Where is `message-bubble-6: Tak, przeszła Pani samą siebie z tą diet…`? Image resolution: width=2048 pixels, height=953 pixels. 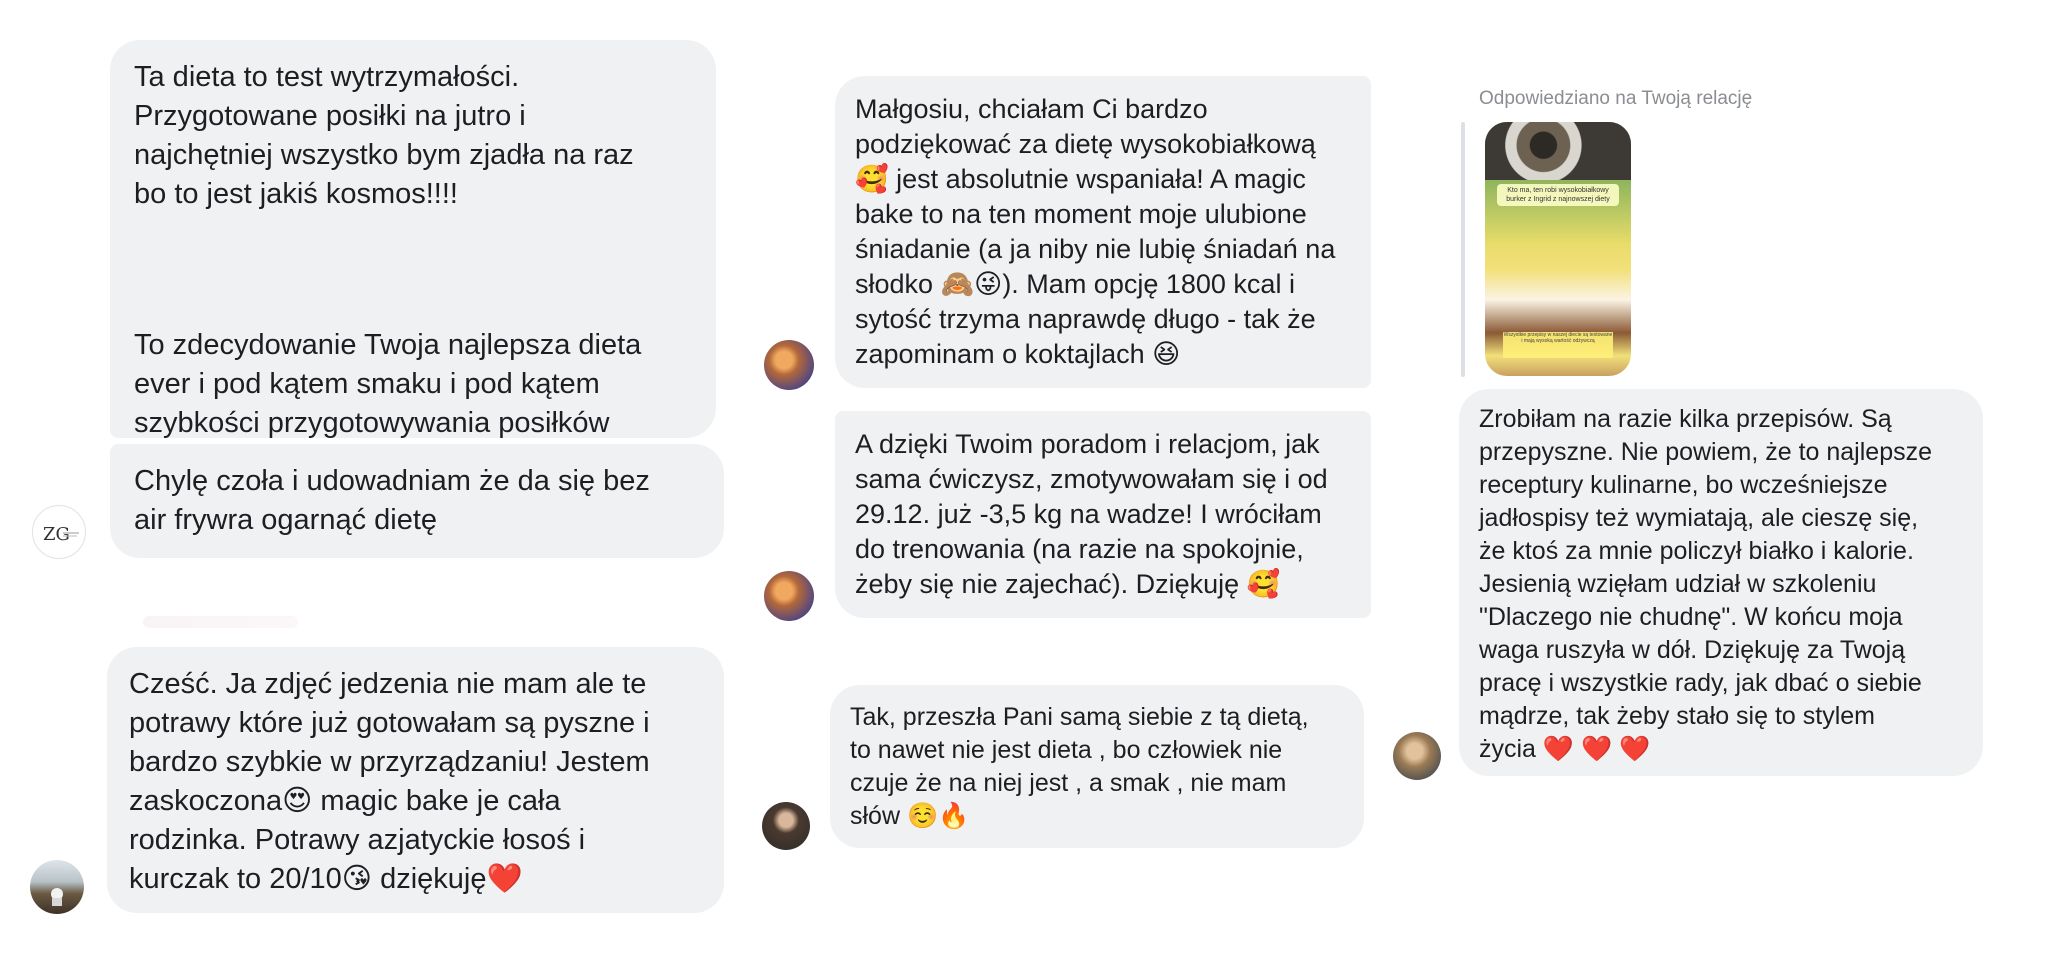 message-bubble-6: Tak, przeszła Pani samą siebie z tą diet… is located at coordinates (1097, 766).